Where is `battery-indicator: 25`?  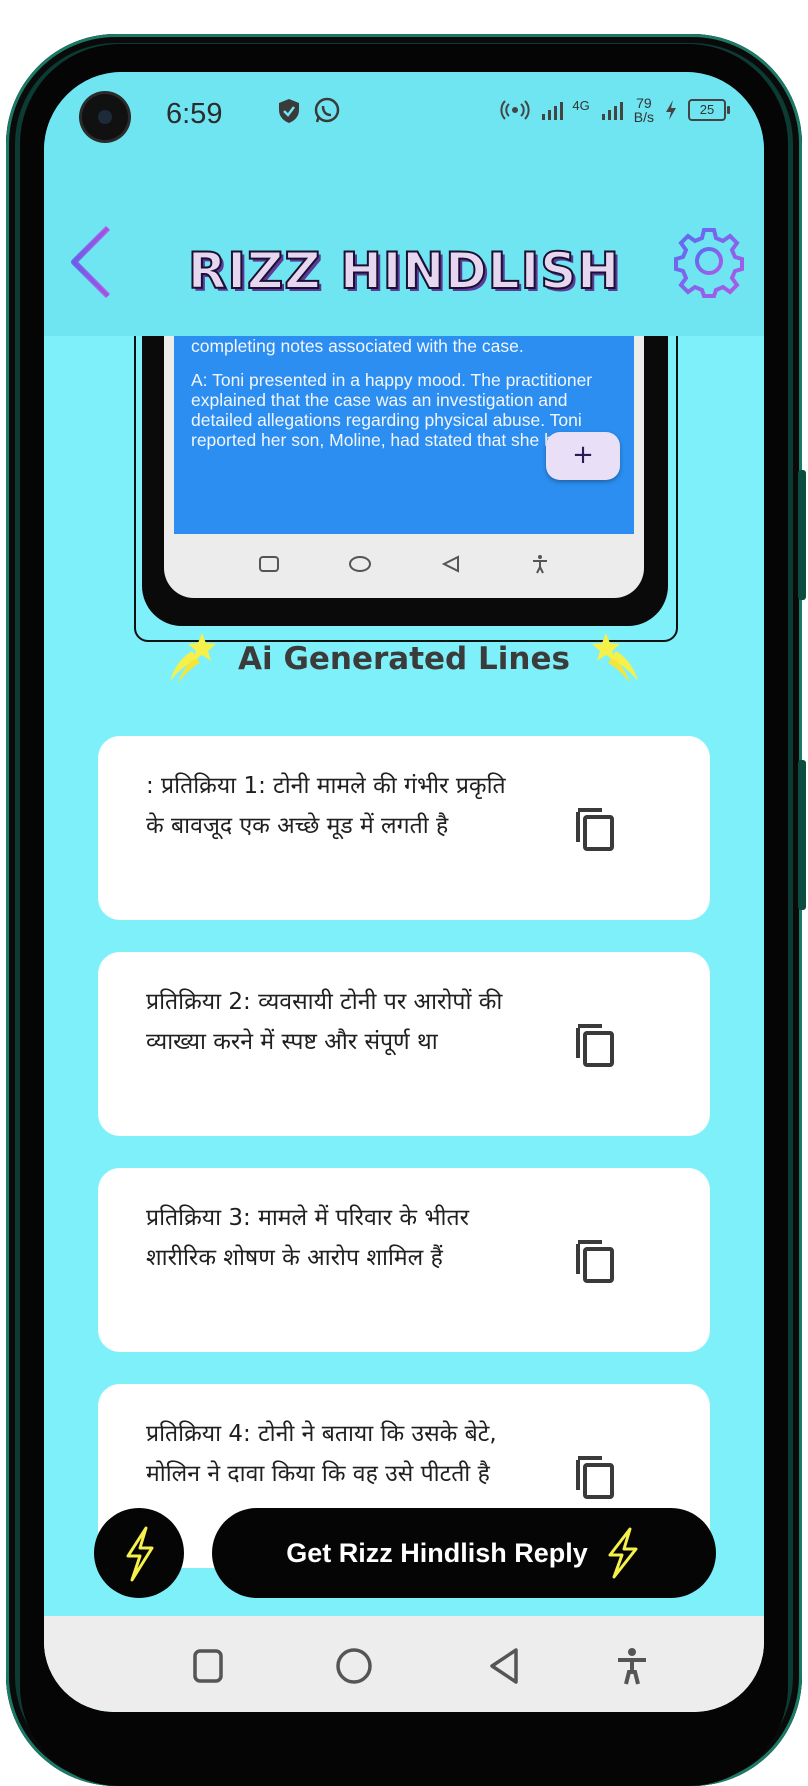
battery-indicator: 25 is located at coordinates (709, 110).